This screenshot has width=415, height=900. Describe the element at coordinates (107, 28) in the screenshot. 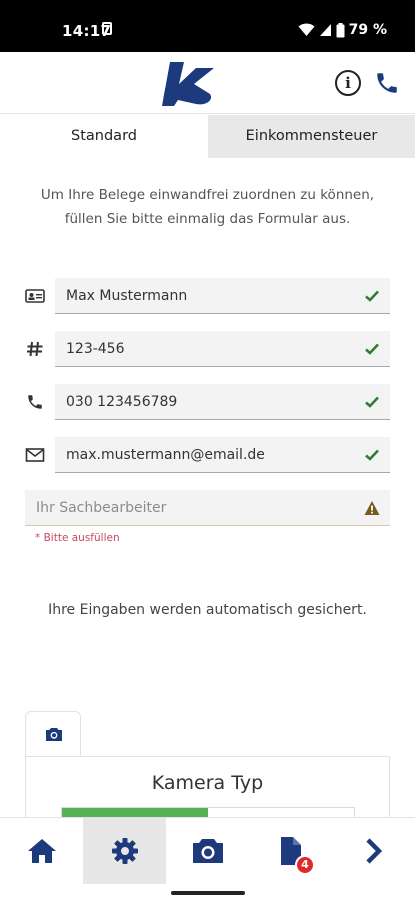

I see `sim-icon` at that location.